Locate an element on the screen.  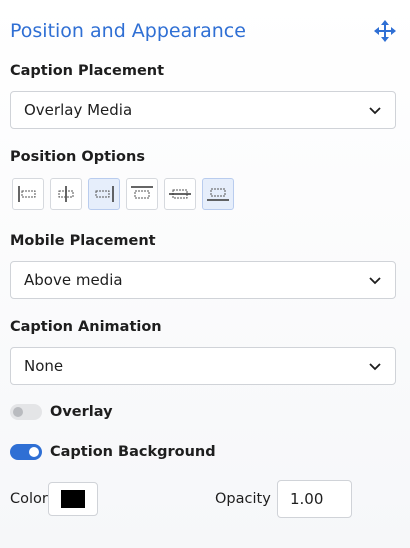
position-left-button is located at coordinates (28, 194).